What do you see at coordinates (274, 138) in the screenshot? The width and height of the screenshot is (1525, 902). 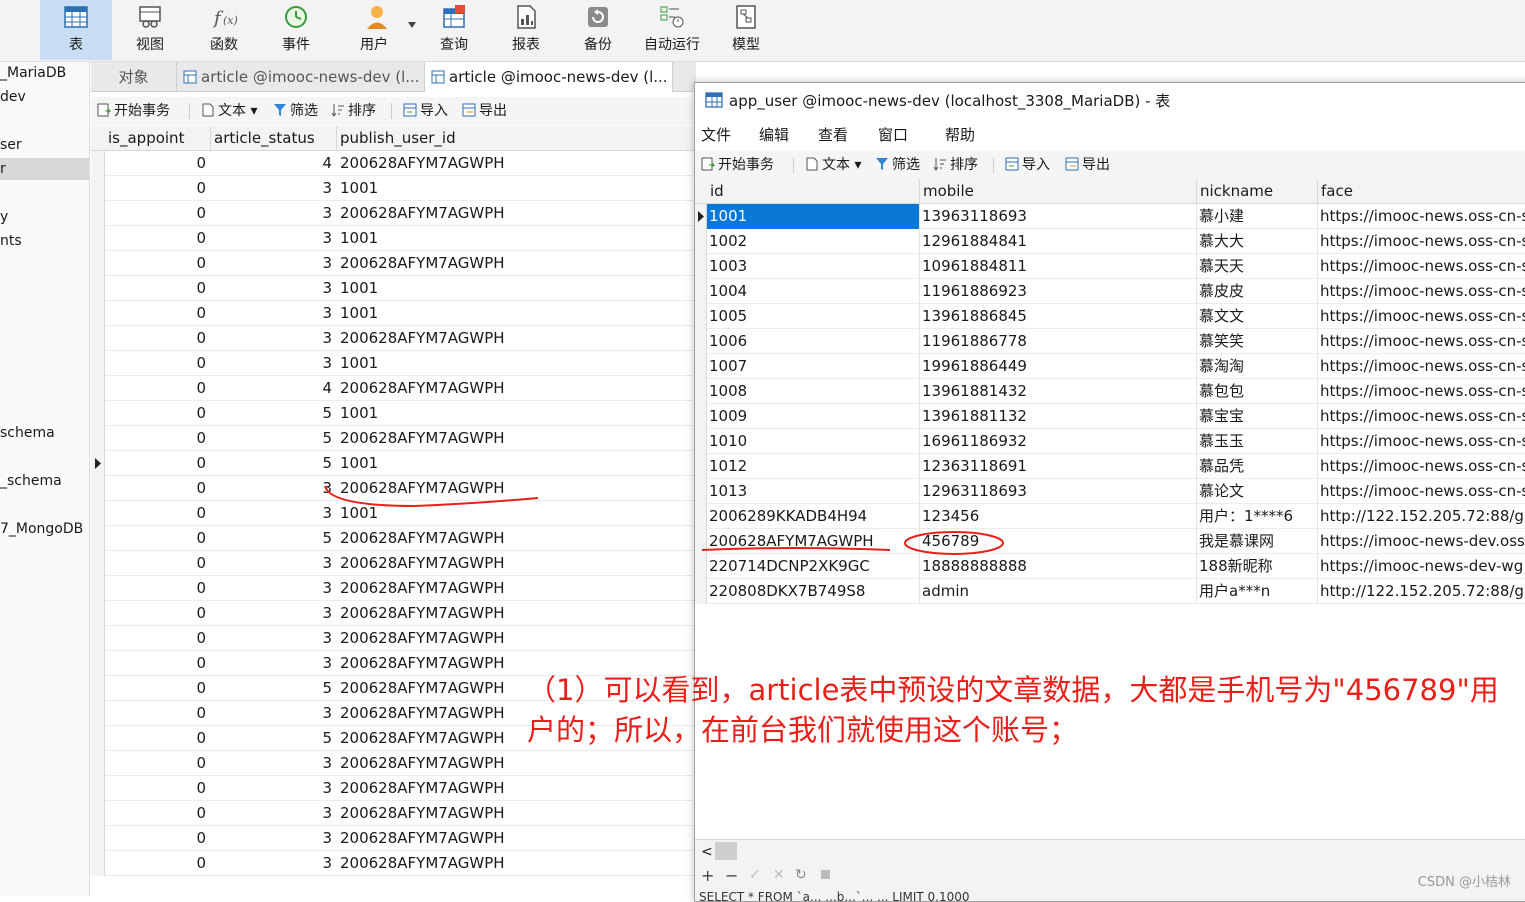 I see `column-header: article_status` at bounding box center [274, 138].